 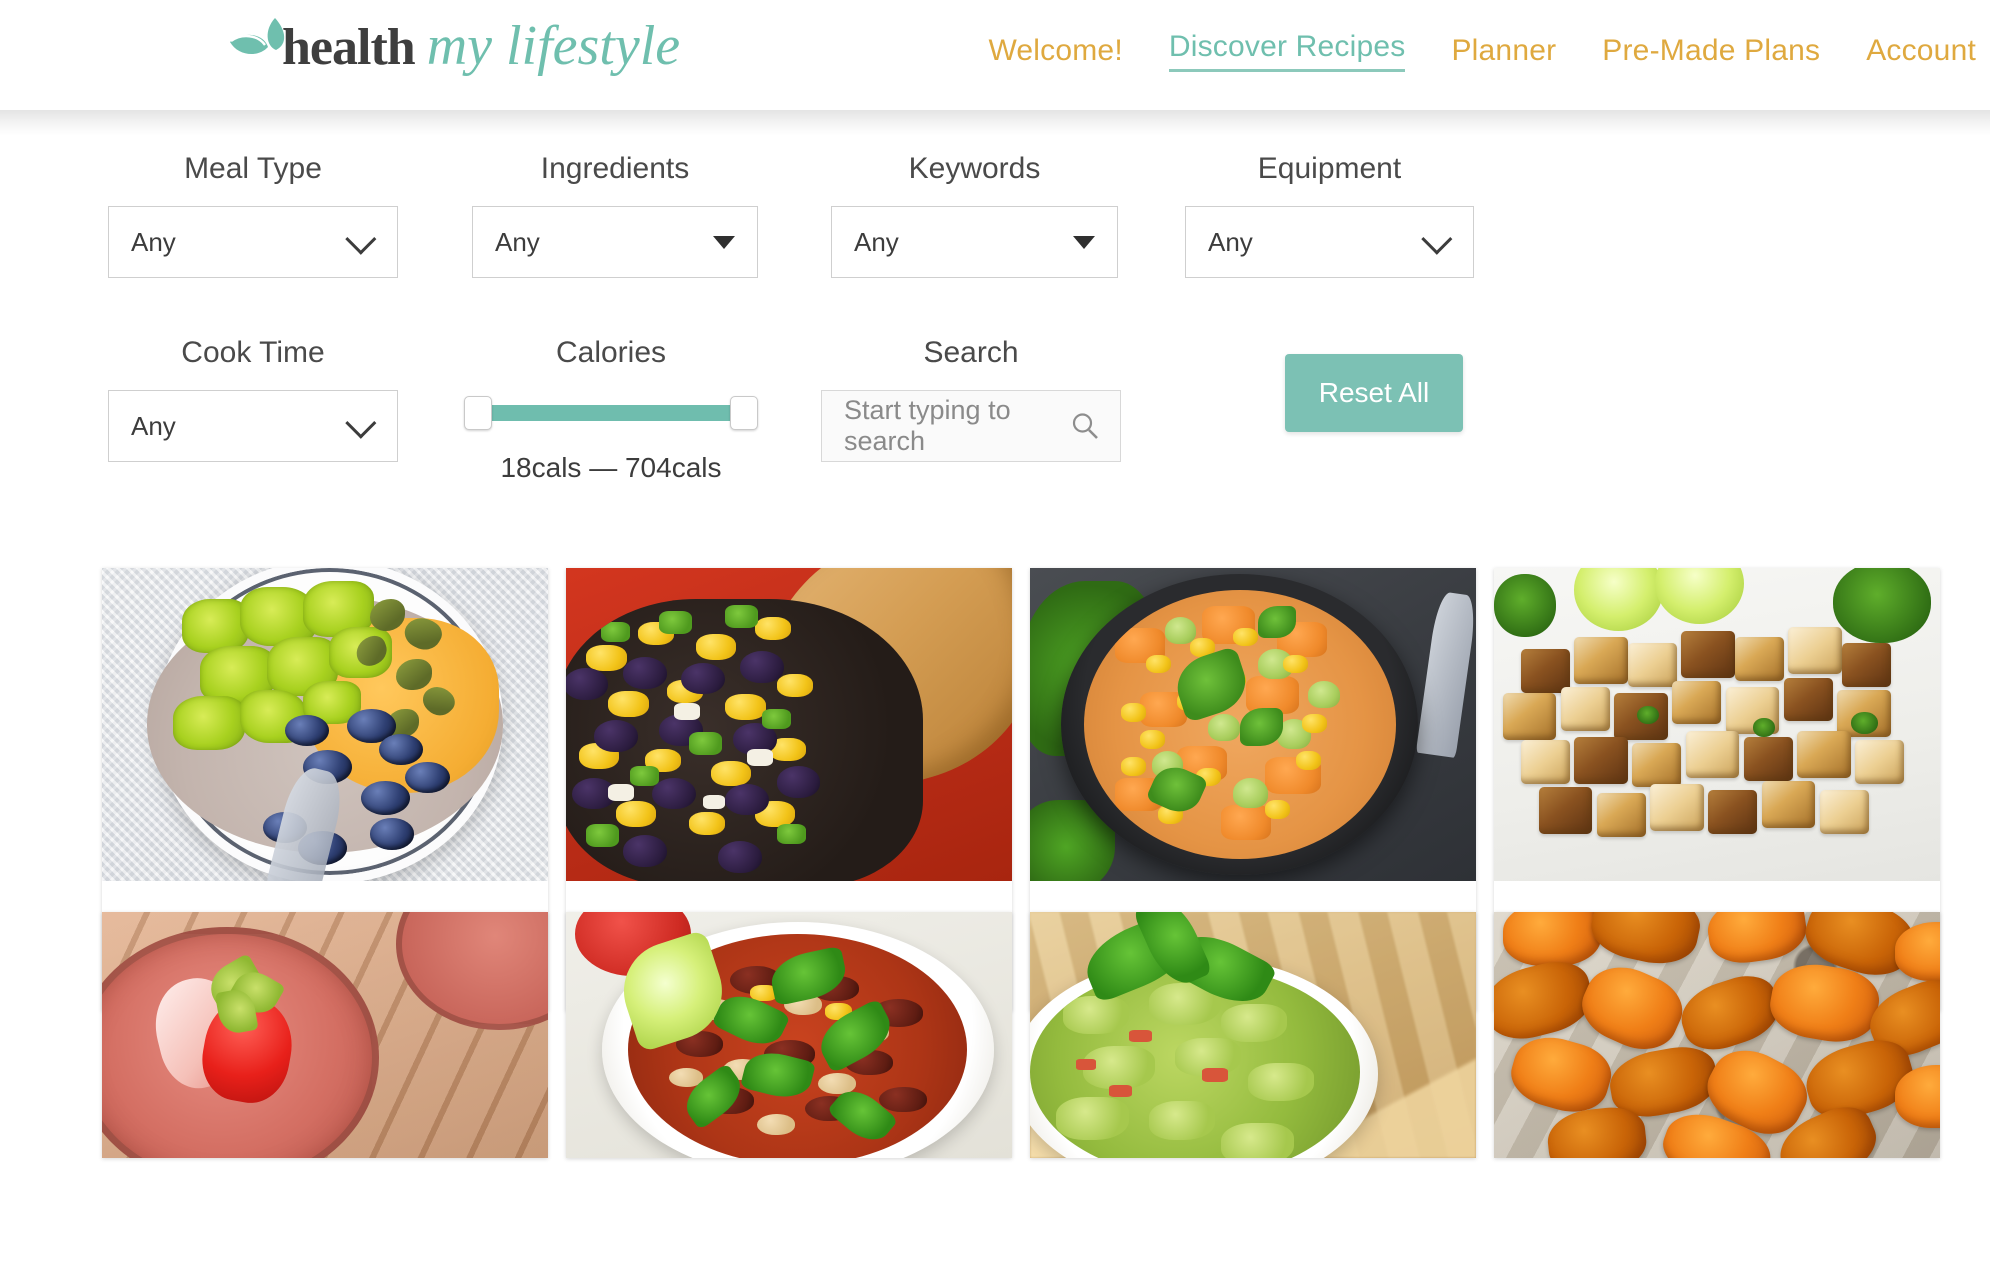 What do you see at coordinates (153, 241) in the screenshot?
I see `meal-type-value: Any` at bounding box center [153, 241].